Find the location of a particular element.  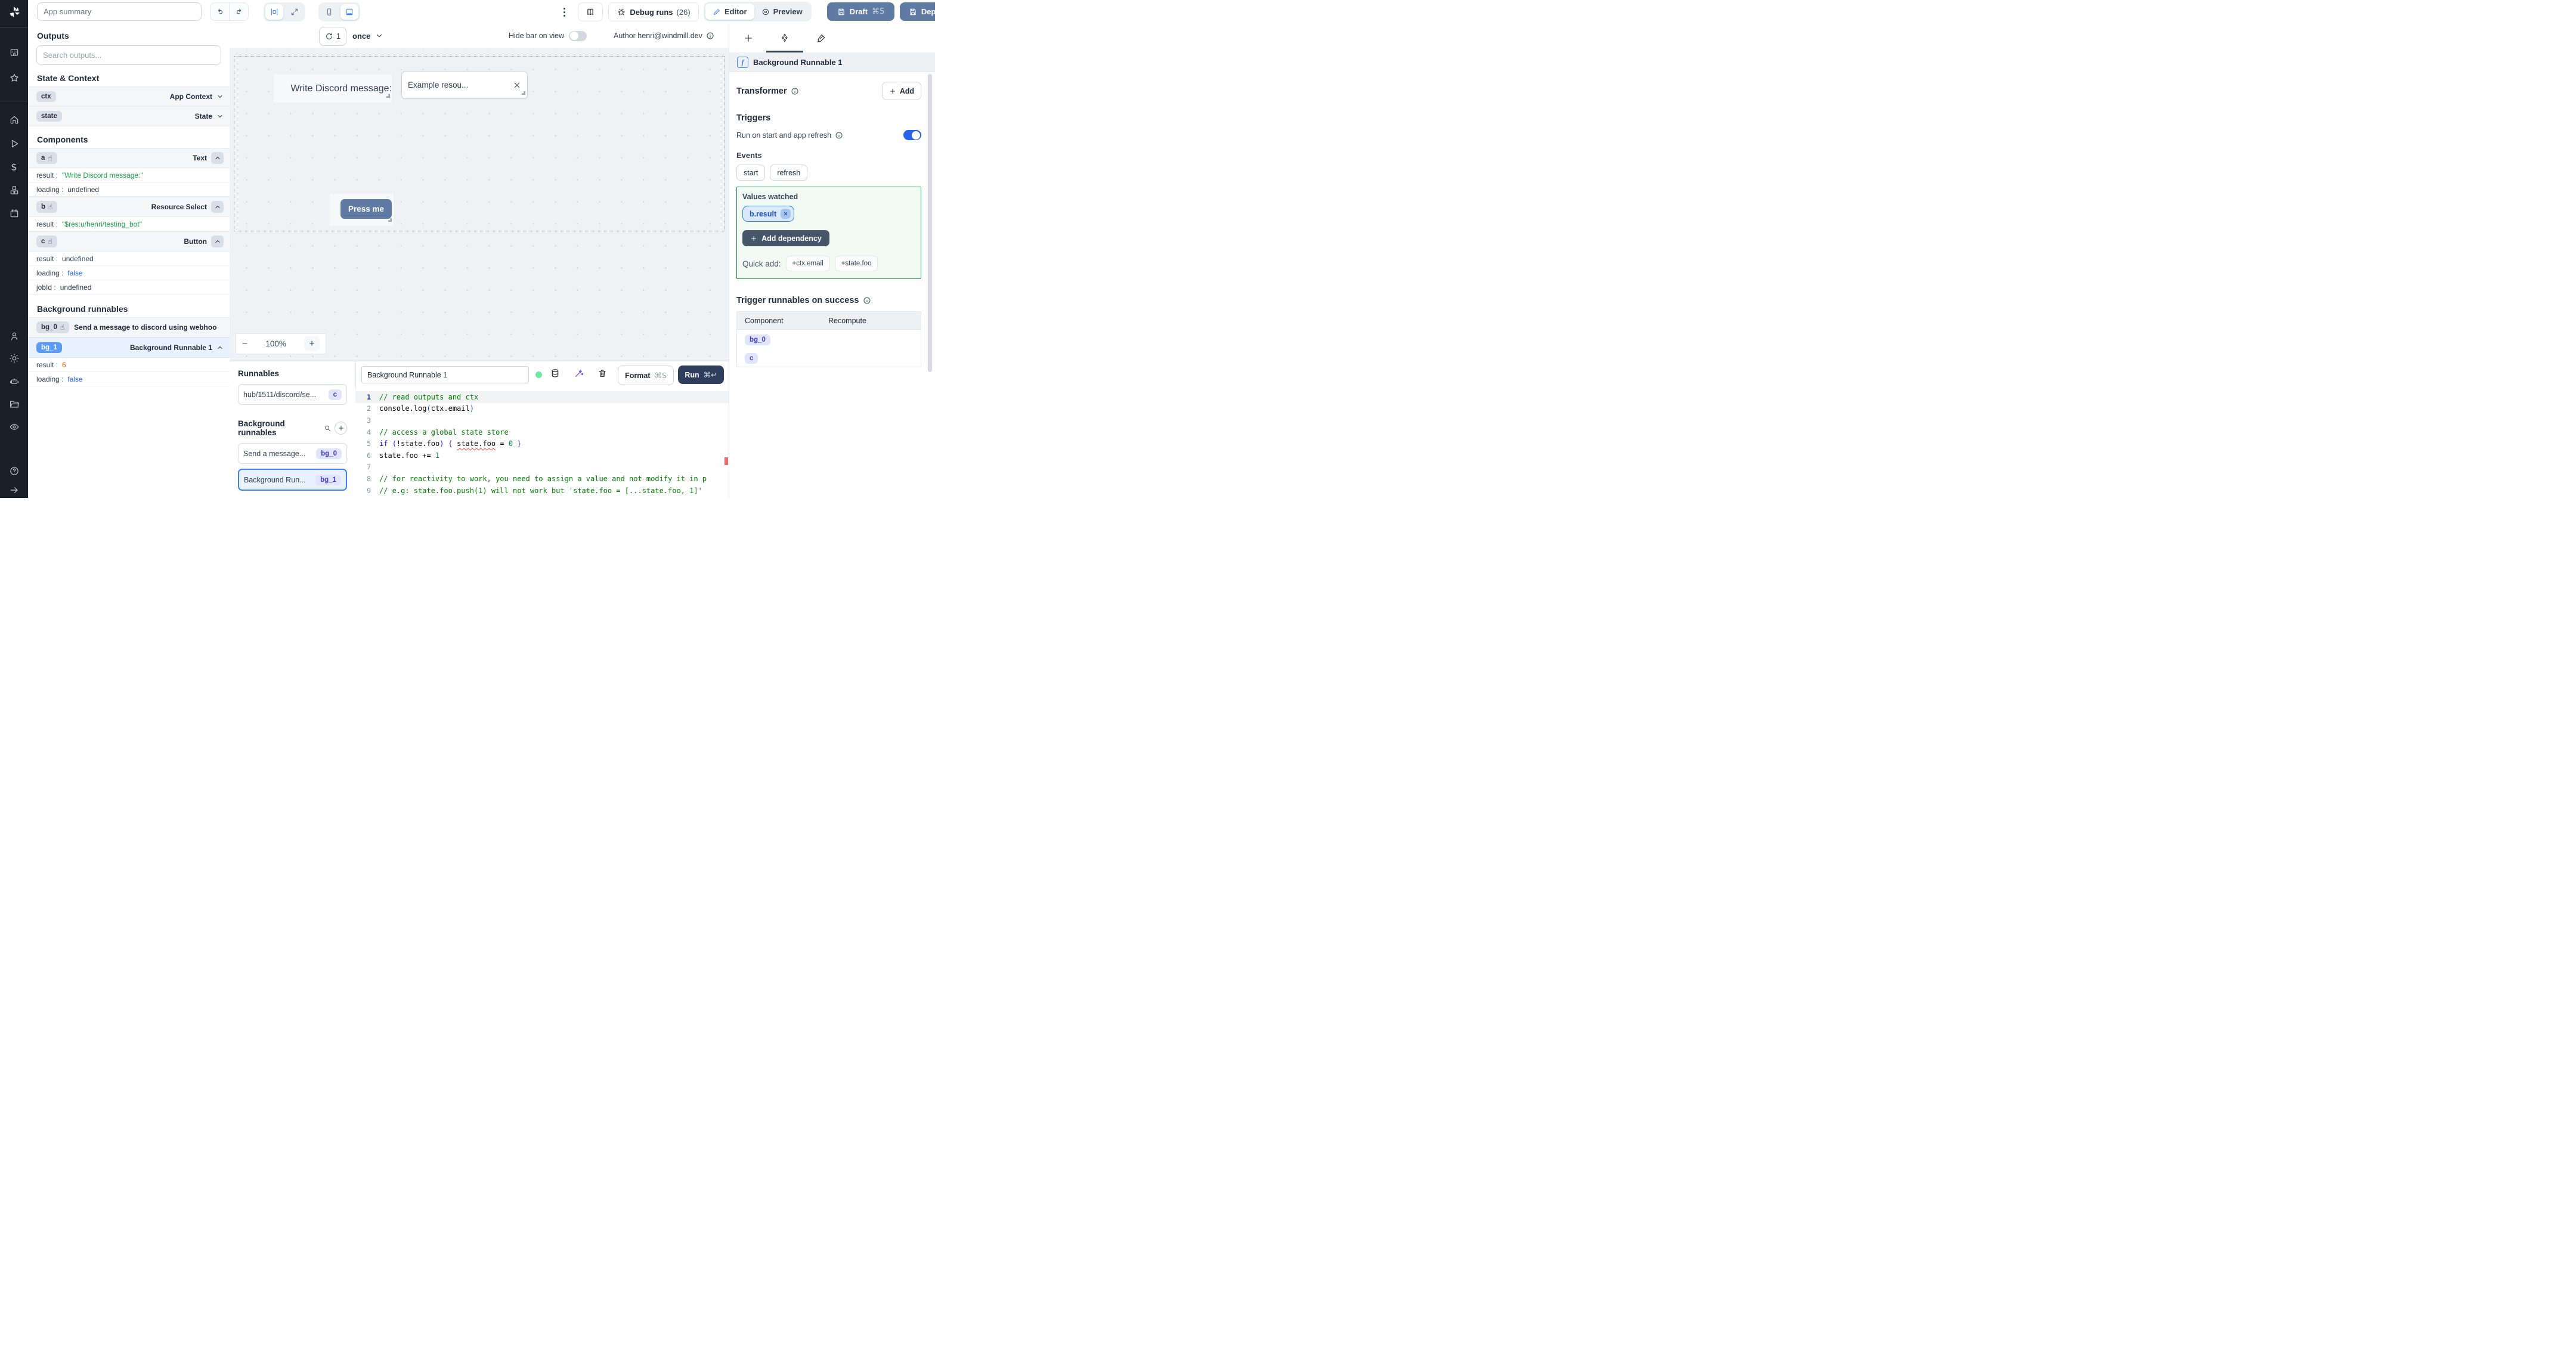

output-row-ctx: ctx App Context is located at coordinates (129, 96).